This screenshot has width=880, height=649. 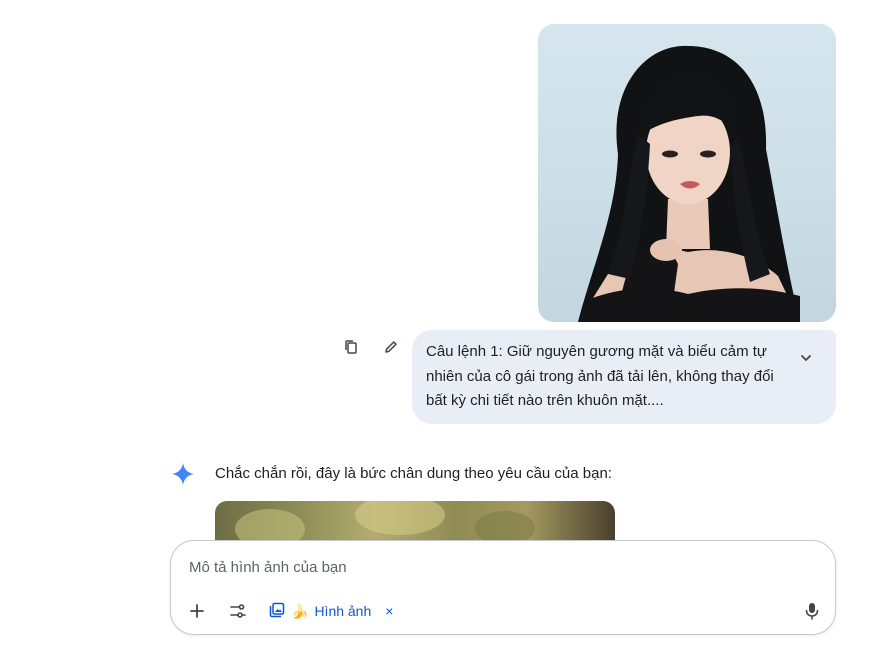 I want to click on tools-icon, so click(x=238, y=611).